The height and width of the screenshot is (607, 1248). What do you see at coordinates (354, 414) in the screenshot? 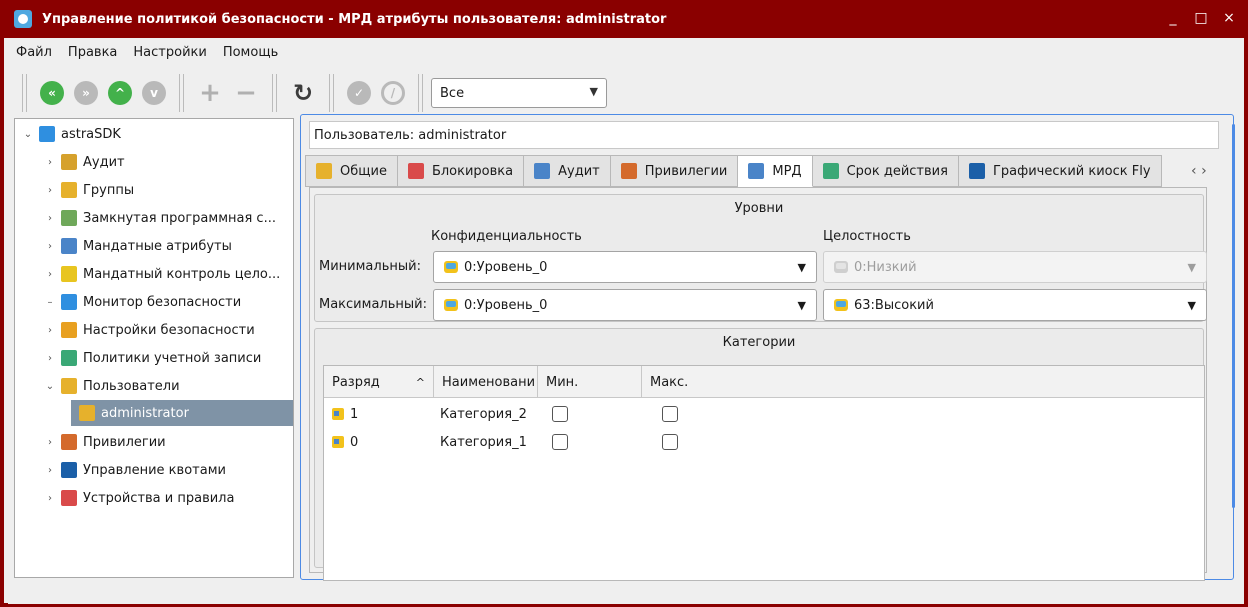
I see `row-bit: 1` at bounding box center [354, 414].